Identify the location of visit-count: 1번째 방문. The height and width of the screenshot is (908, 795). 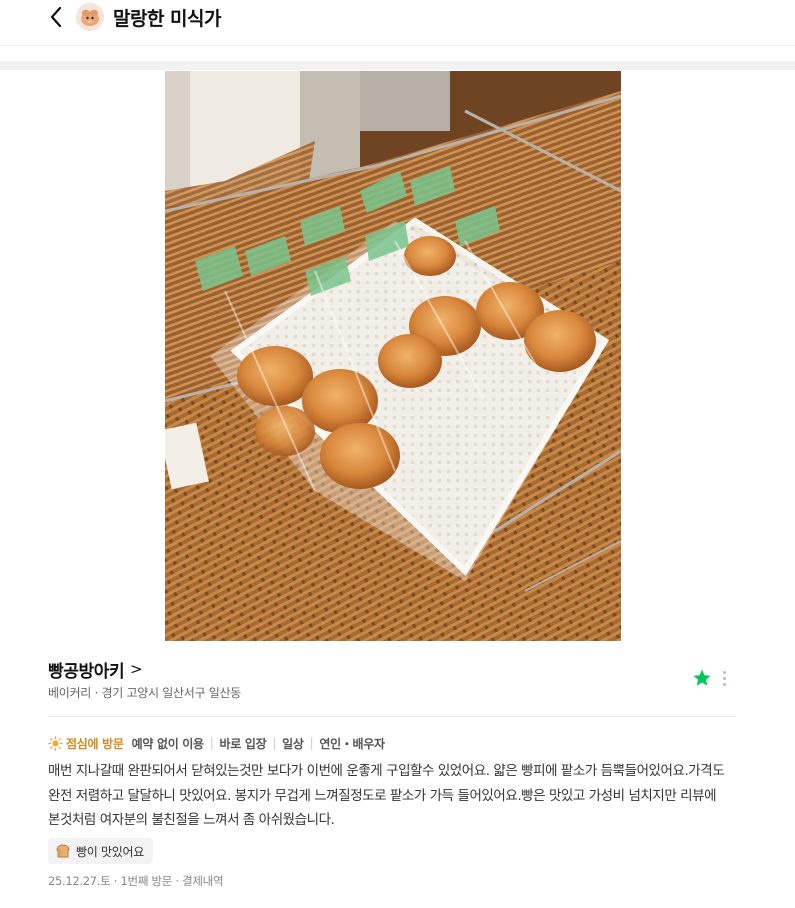
(146, 881).